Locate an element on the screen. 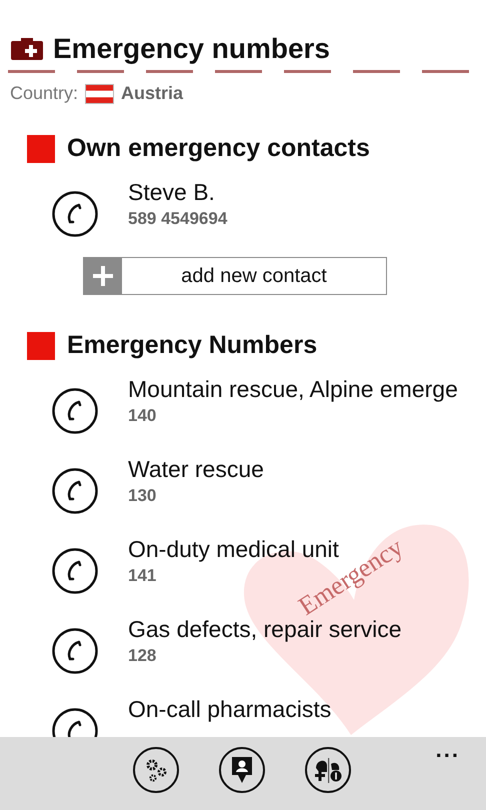 The height and width of the screenshot is (810, 486). section-title: Own emergency contacts is located at coordinates (218, 148).